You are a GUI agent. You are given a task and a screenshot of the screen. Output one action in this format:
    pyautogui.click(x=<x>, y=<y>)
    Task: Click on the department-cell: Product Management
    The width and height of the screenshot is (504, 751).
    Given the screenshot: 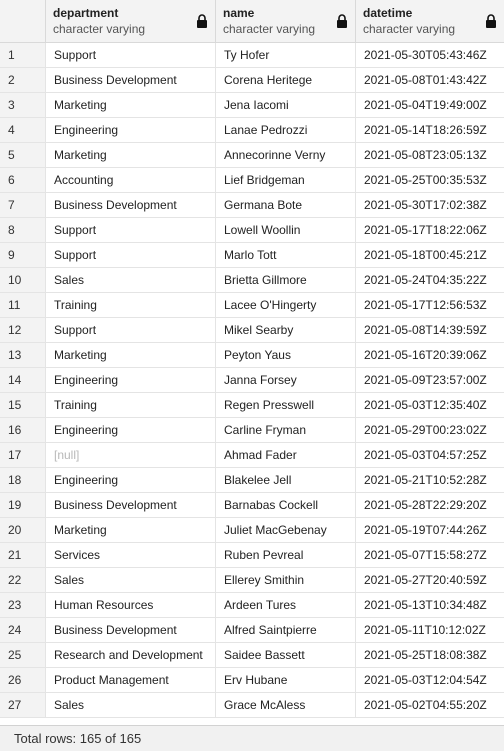 What is the action you would take?
    pyautogui.click(x=131, y=680)
    